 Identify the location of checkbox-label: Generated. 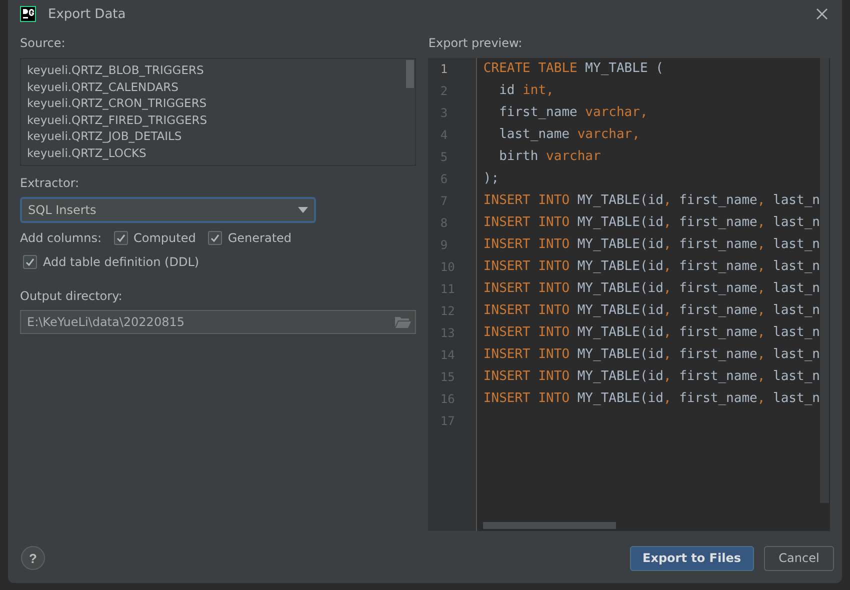
(260, 238).